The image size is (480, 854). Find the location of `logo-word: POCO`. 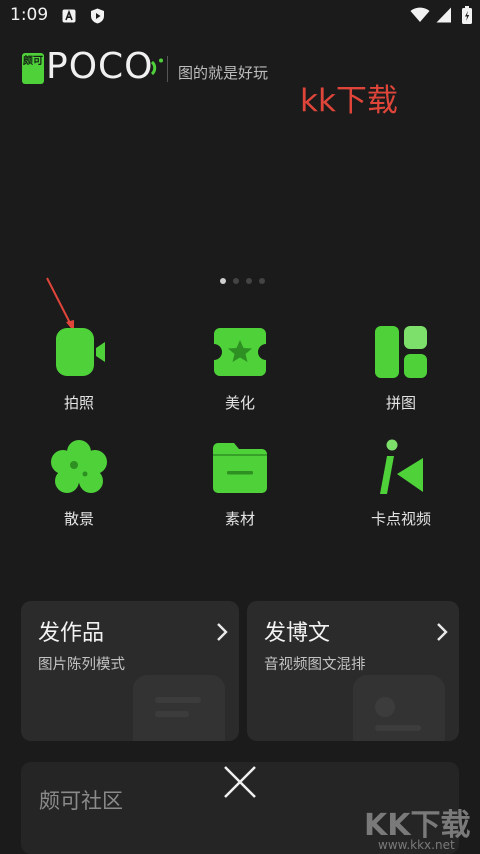

logo-word: POCO is located at coordinates (100, 66).